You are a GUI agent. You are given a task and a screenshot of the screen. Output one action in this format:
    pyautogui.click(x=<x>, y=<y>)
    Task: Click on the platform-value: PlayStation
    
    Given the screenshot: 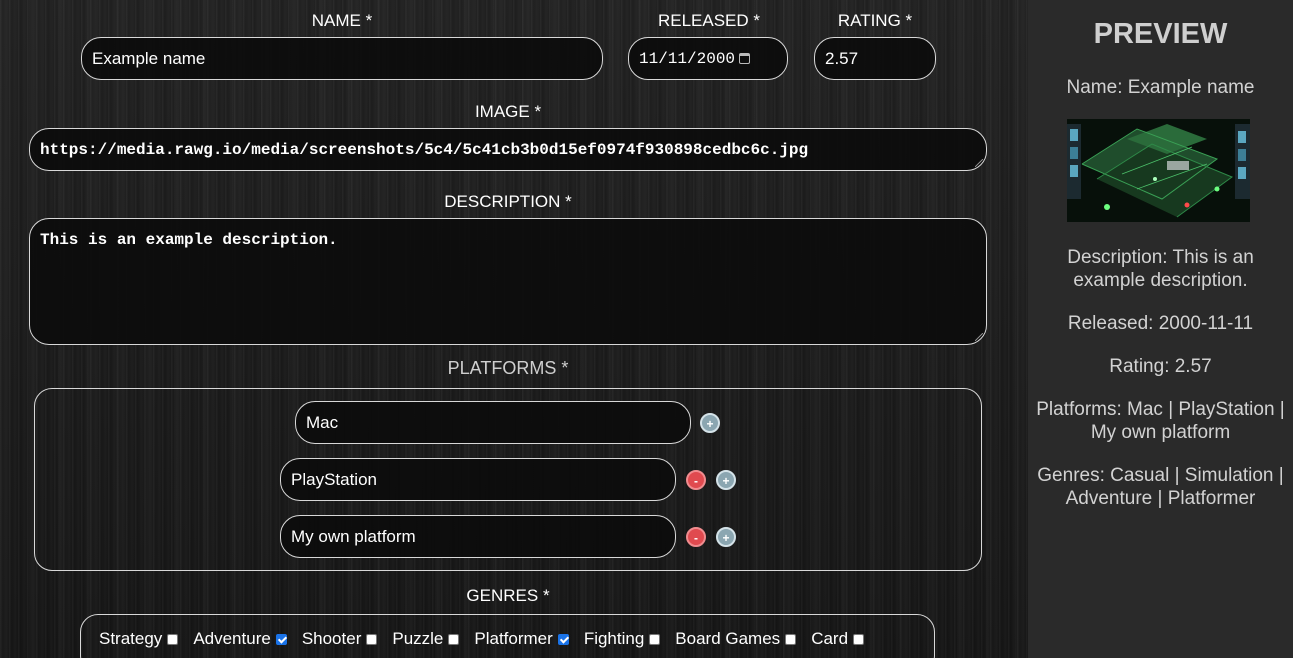 What is the action you would take?
    pyautogui.click(x=334, y=479)
    